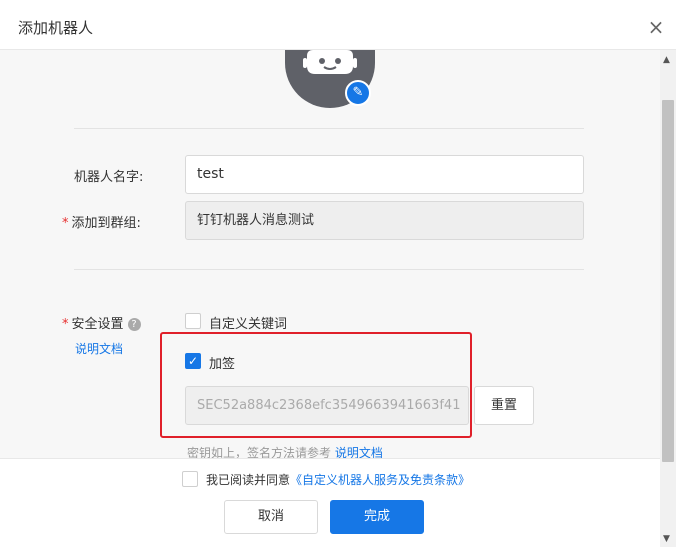  What do you see at coordinates (106, 223) in the screenshot?
I see `group-label-text: 添加到群组:` at bounding box center [106, 223].